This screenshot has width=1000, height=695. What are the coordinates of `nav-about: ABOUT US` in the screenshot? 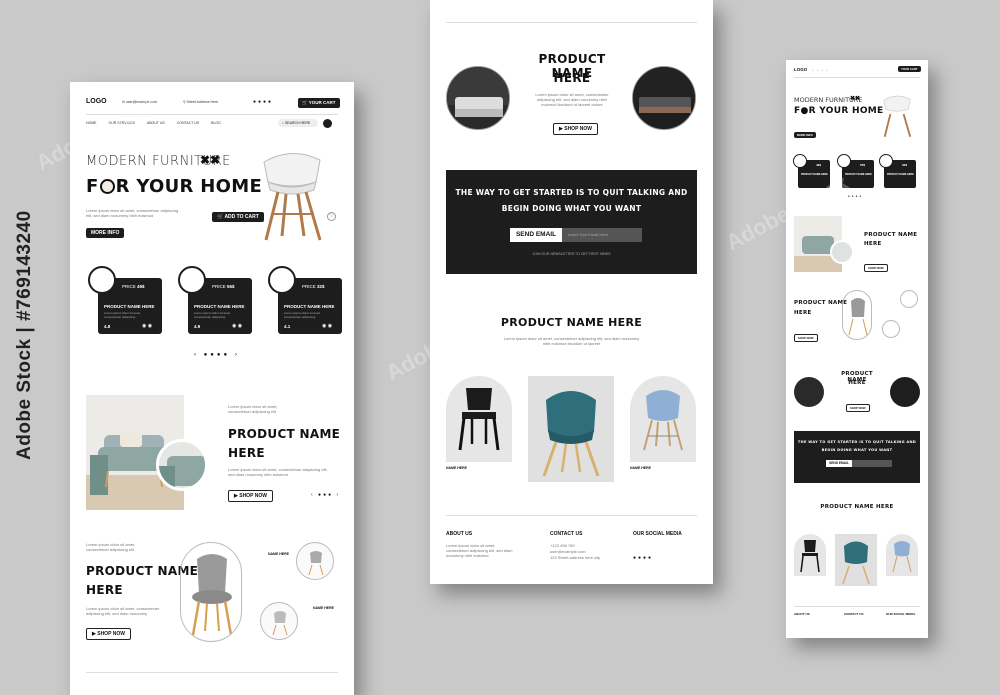 It's located at (156, 123).